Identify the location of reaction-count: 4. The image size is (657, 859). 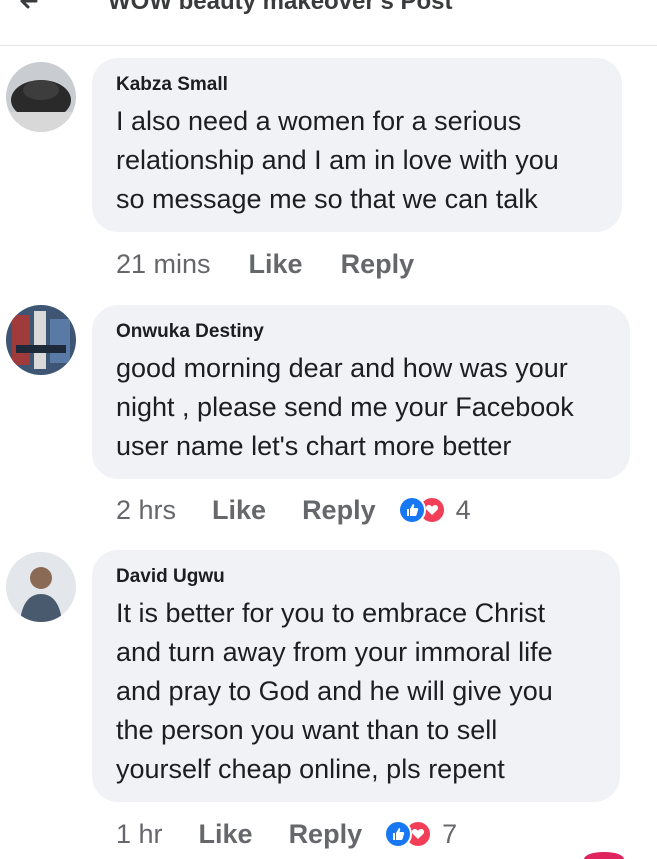
(463, 509).